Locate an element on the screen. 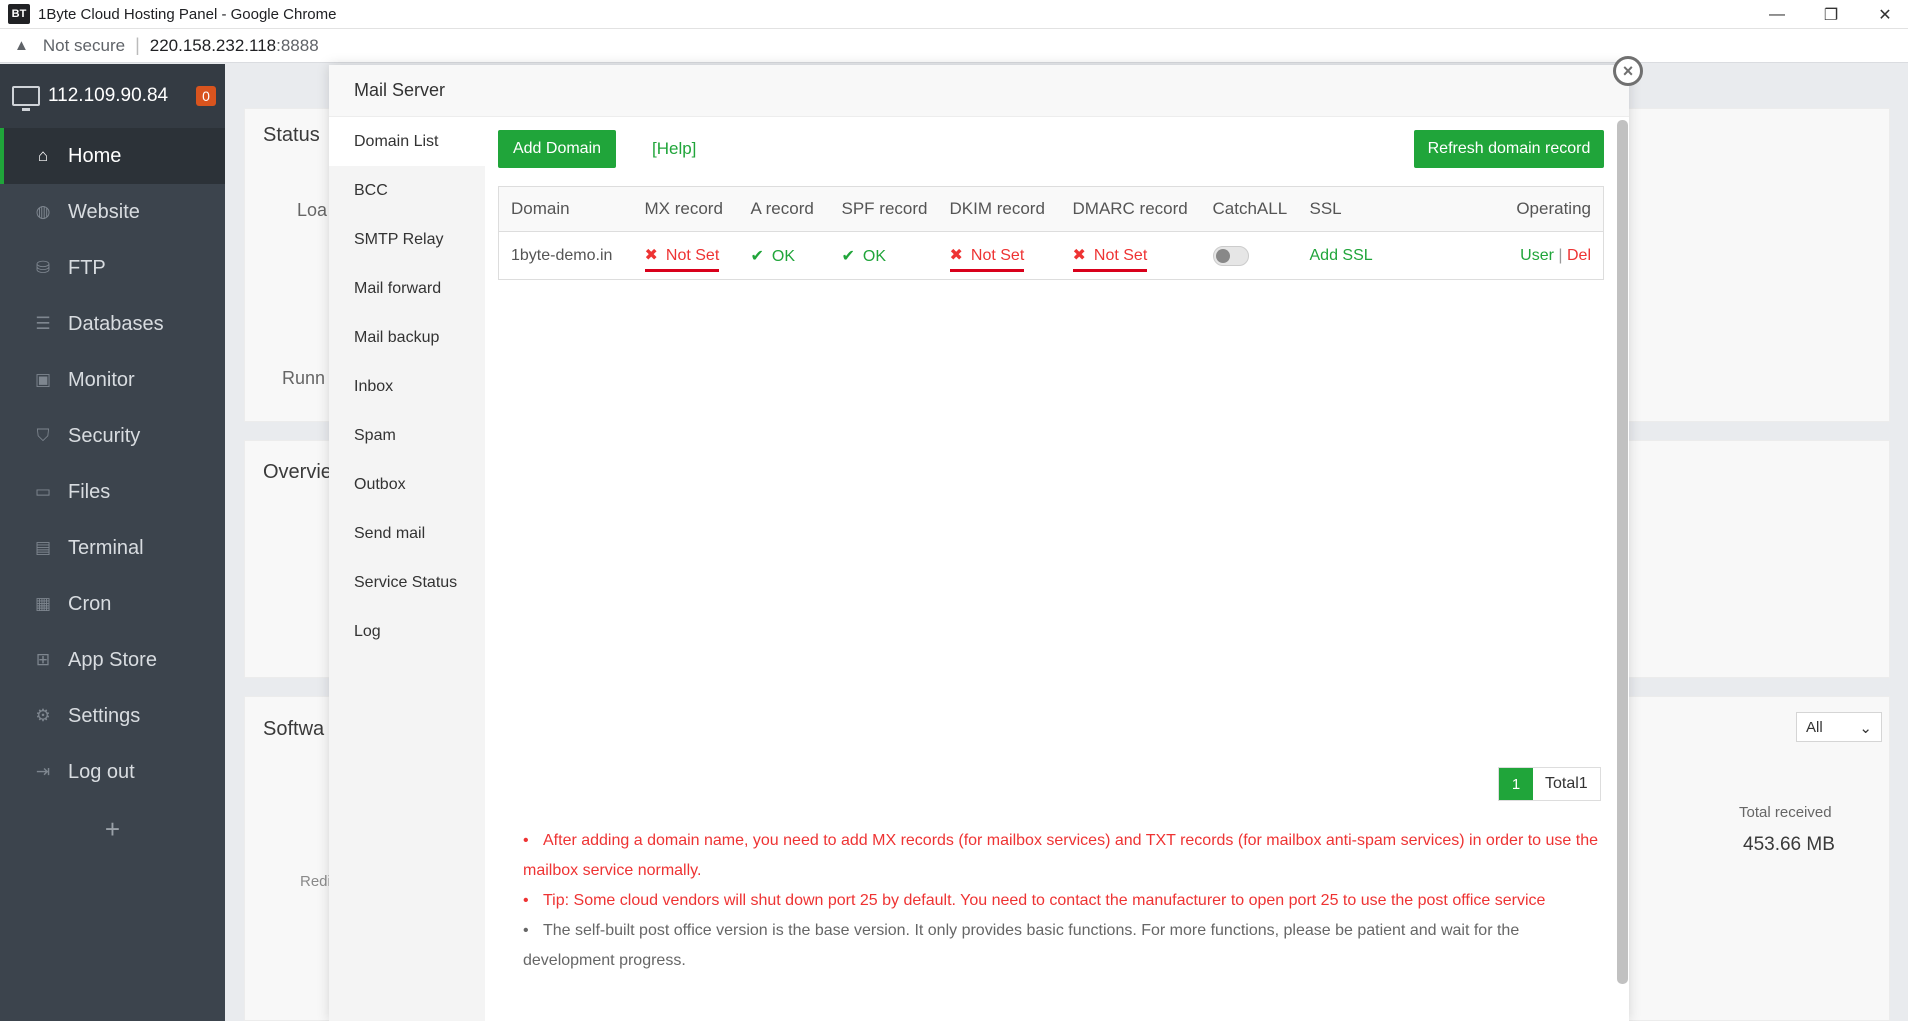 The image size is (1908, 1021). header-dkim: DKIM record is located at coordinates (999, 209).